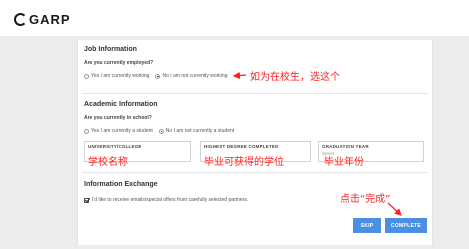 This screenshot has width=469, height=249. I want to click on employed-yes-label: Yes I am currently working, so click(120, 76).